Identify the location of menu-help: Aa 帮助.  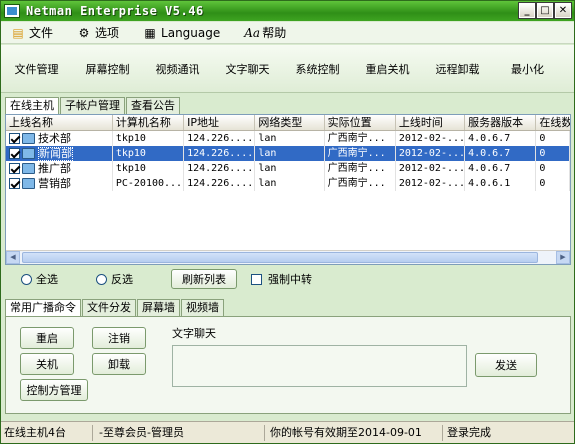
(265, 32).